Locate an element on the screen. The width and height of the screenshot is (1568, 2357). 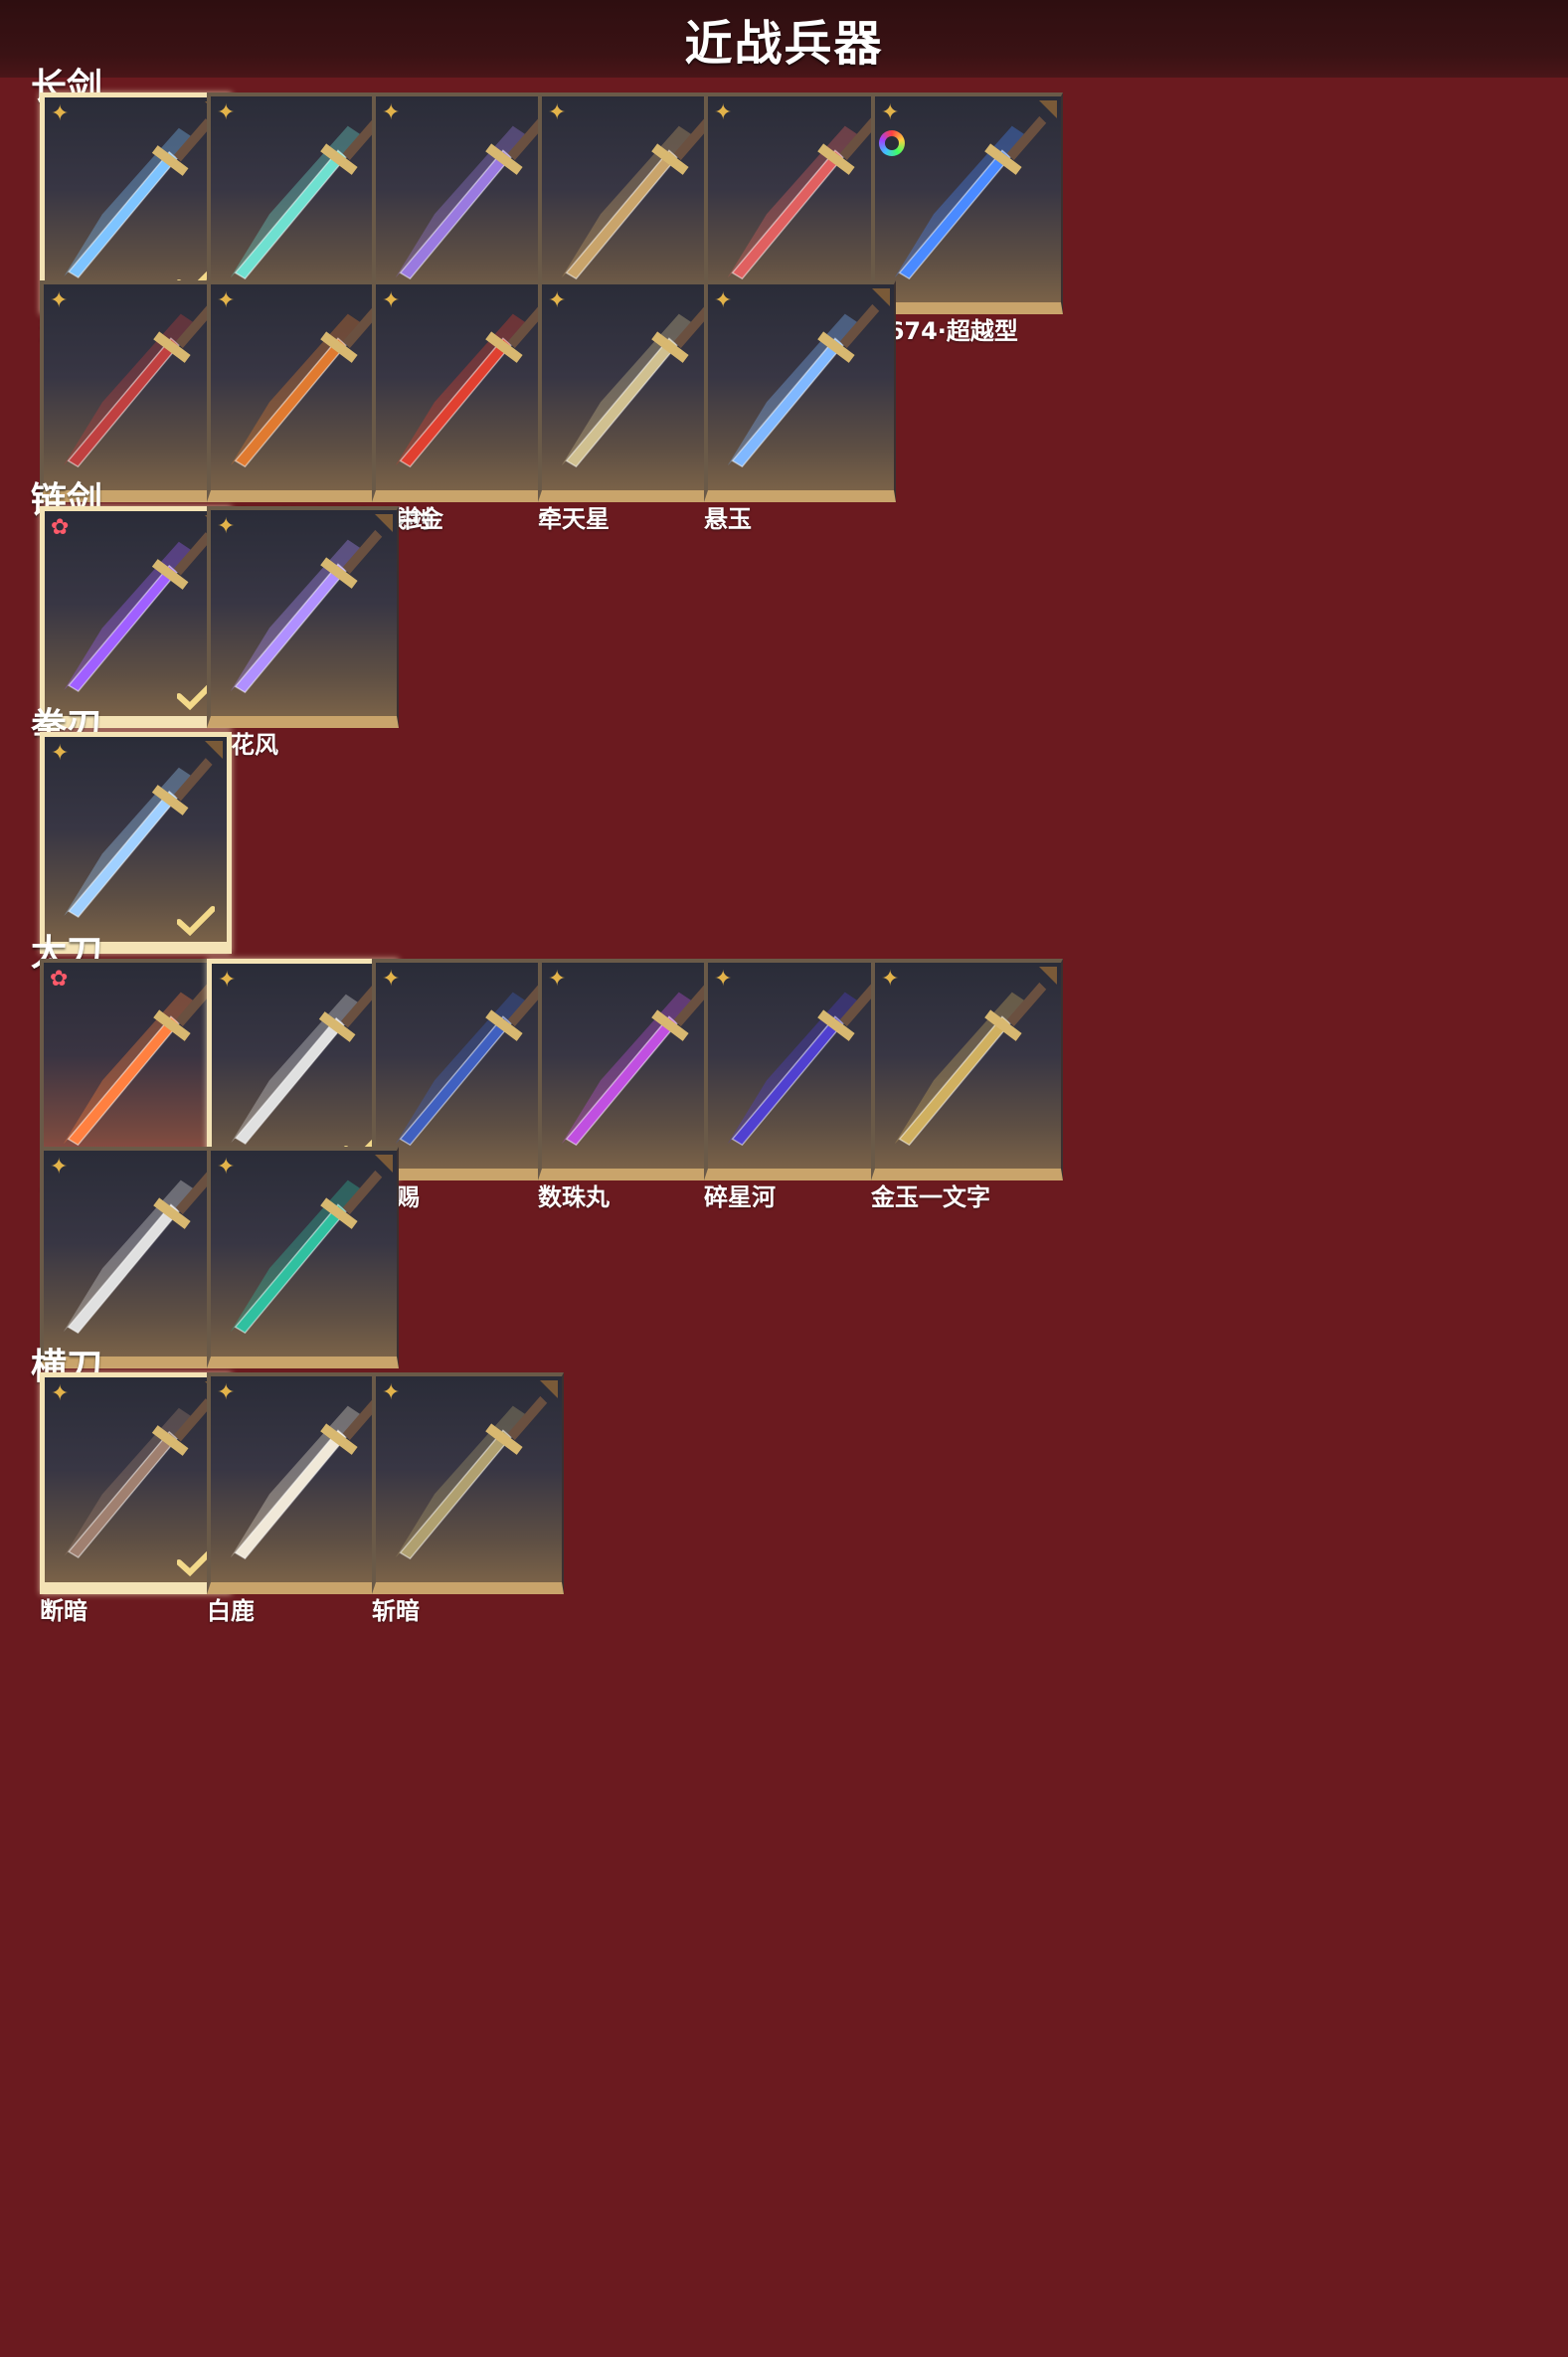
weapon-name-label: 金玉一文字 is located at coordinates (930, 1197).